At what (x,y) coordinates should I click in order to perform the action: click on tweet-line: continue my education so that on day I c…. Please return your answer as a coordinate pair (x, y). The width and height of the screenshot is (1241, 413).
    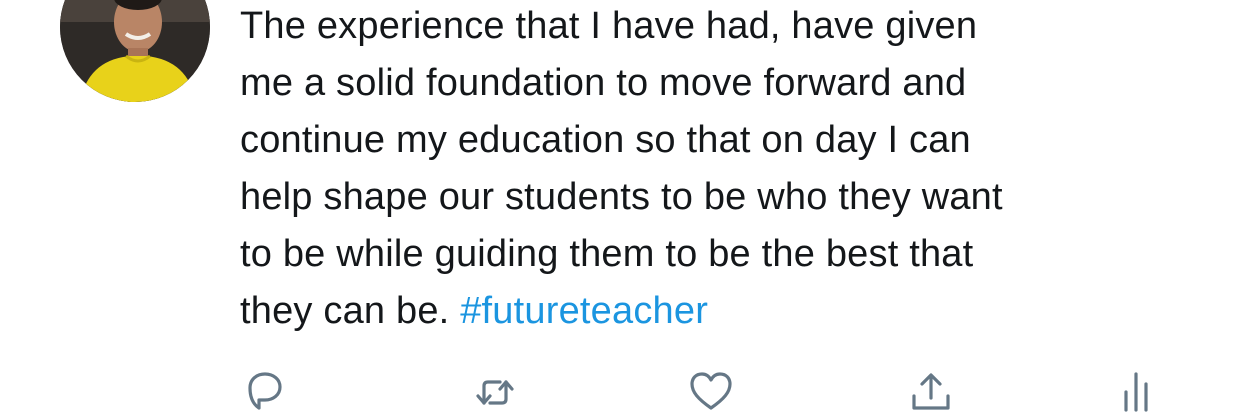
    Looking at the image, I should click on (605, 140).